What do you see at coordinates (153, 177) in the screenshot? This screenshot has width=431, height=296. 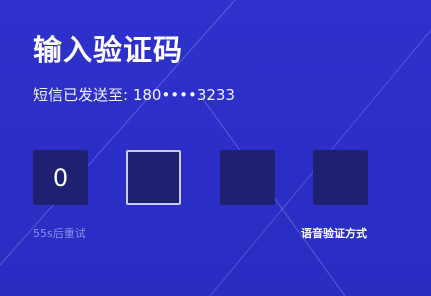 I see `code-digit-box-2-active` at bounding box center [153, 177].